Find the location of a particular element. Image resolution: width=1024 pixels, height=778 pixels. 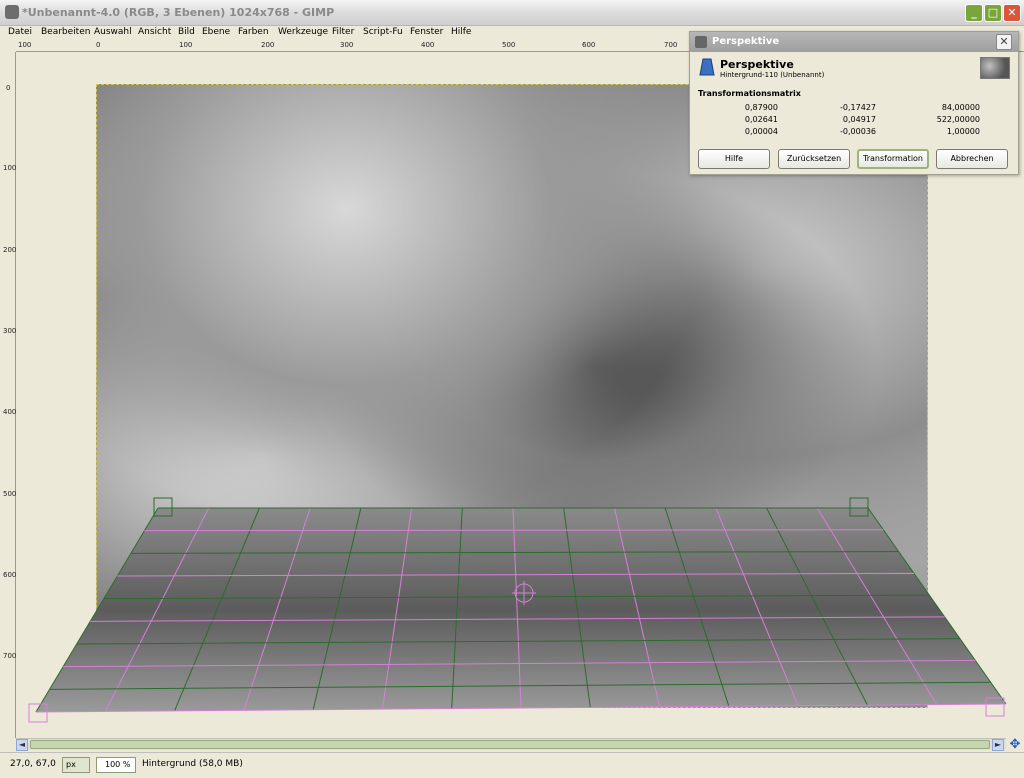

vruler-label: 600 is located at coordinates (10, 575).